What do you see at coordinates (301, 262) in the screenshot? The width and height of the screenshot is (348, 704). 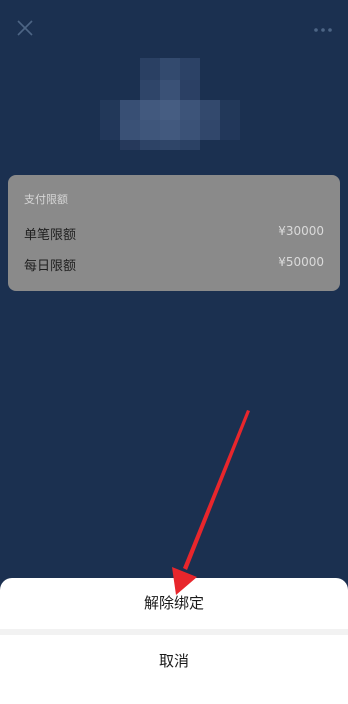 I see `daily-limit-value: ¥50000` at bounding box center [301, 262].